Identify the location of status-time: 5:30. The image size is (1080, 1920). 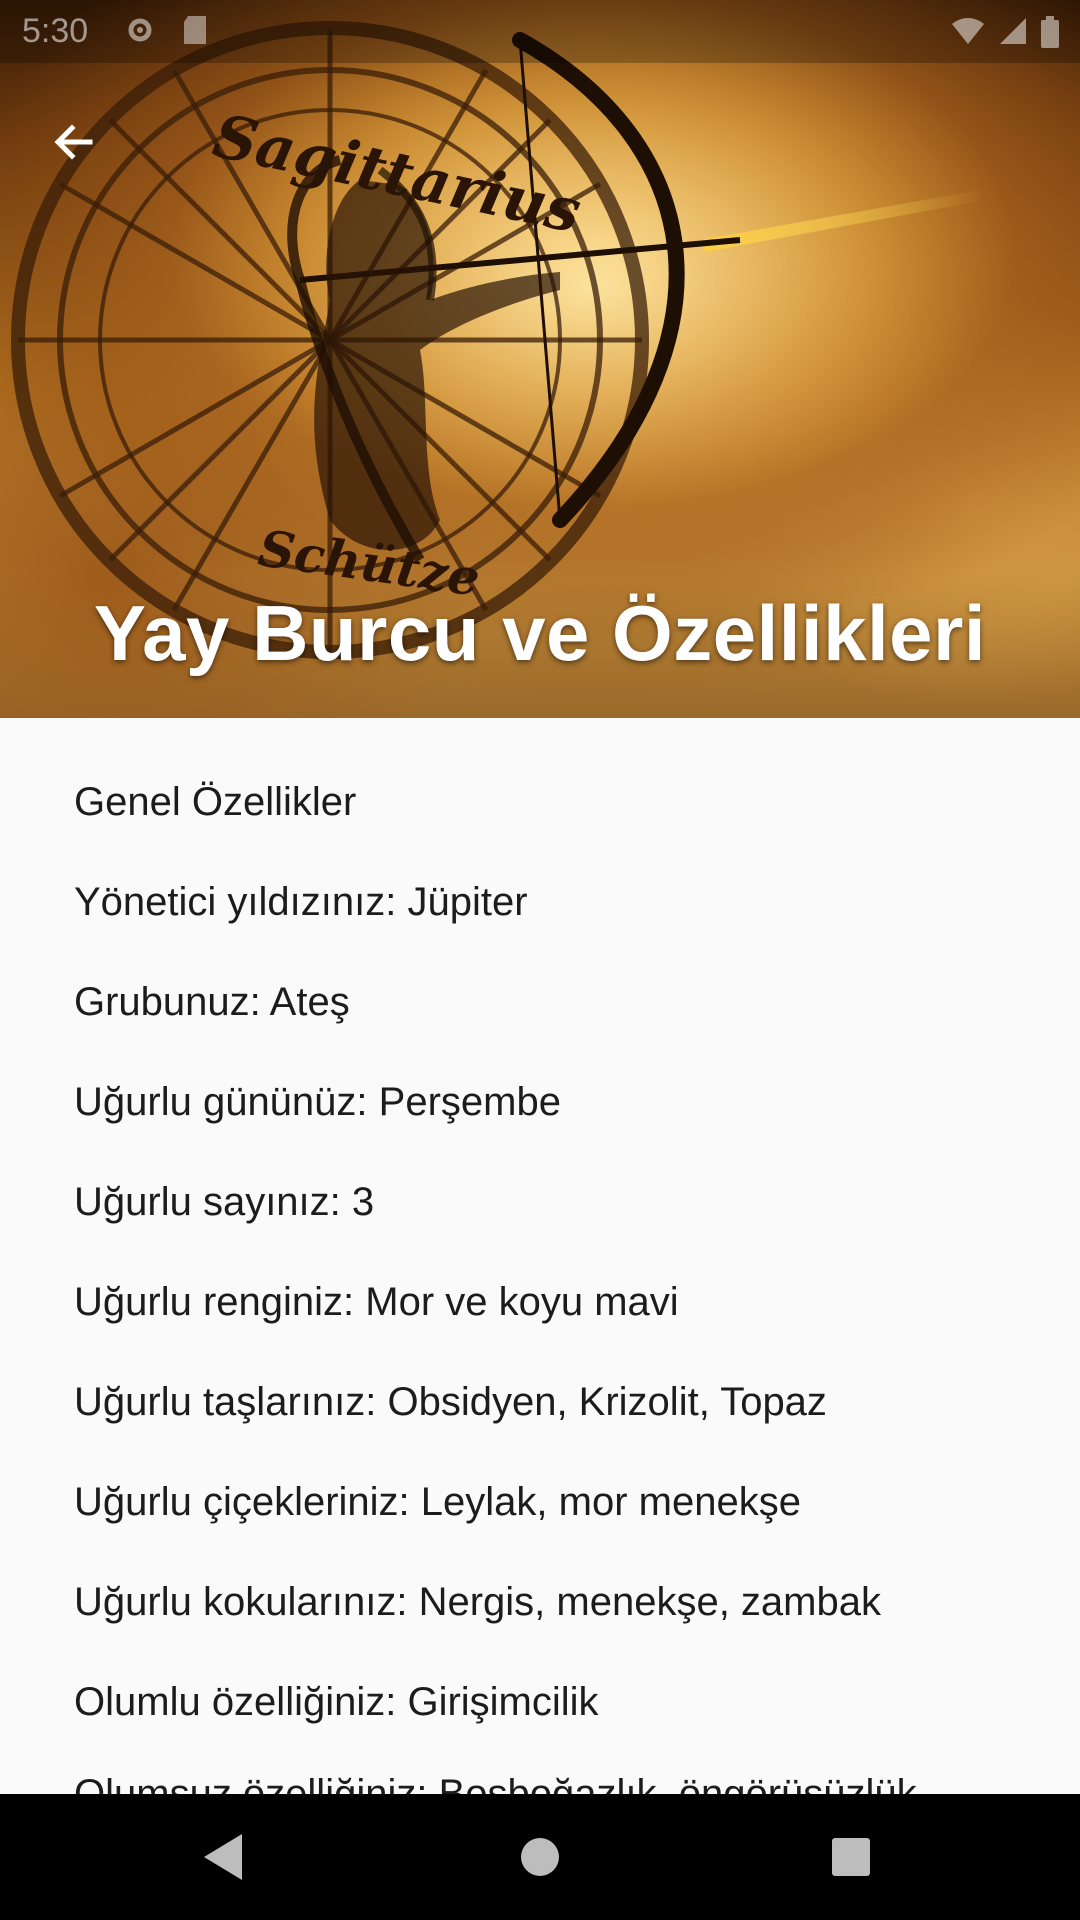
(55, 31).